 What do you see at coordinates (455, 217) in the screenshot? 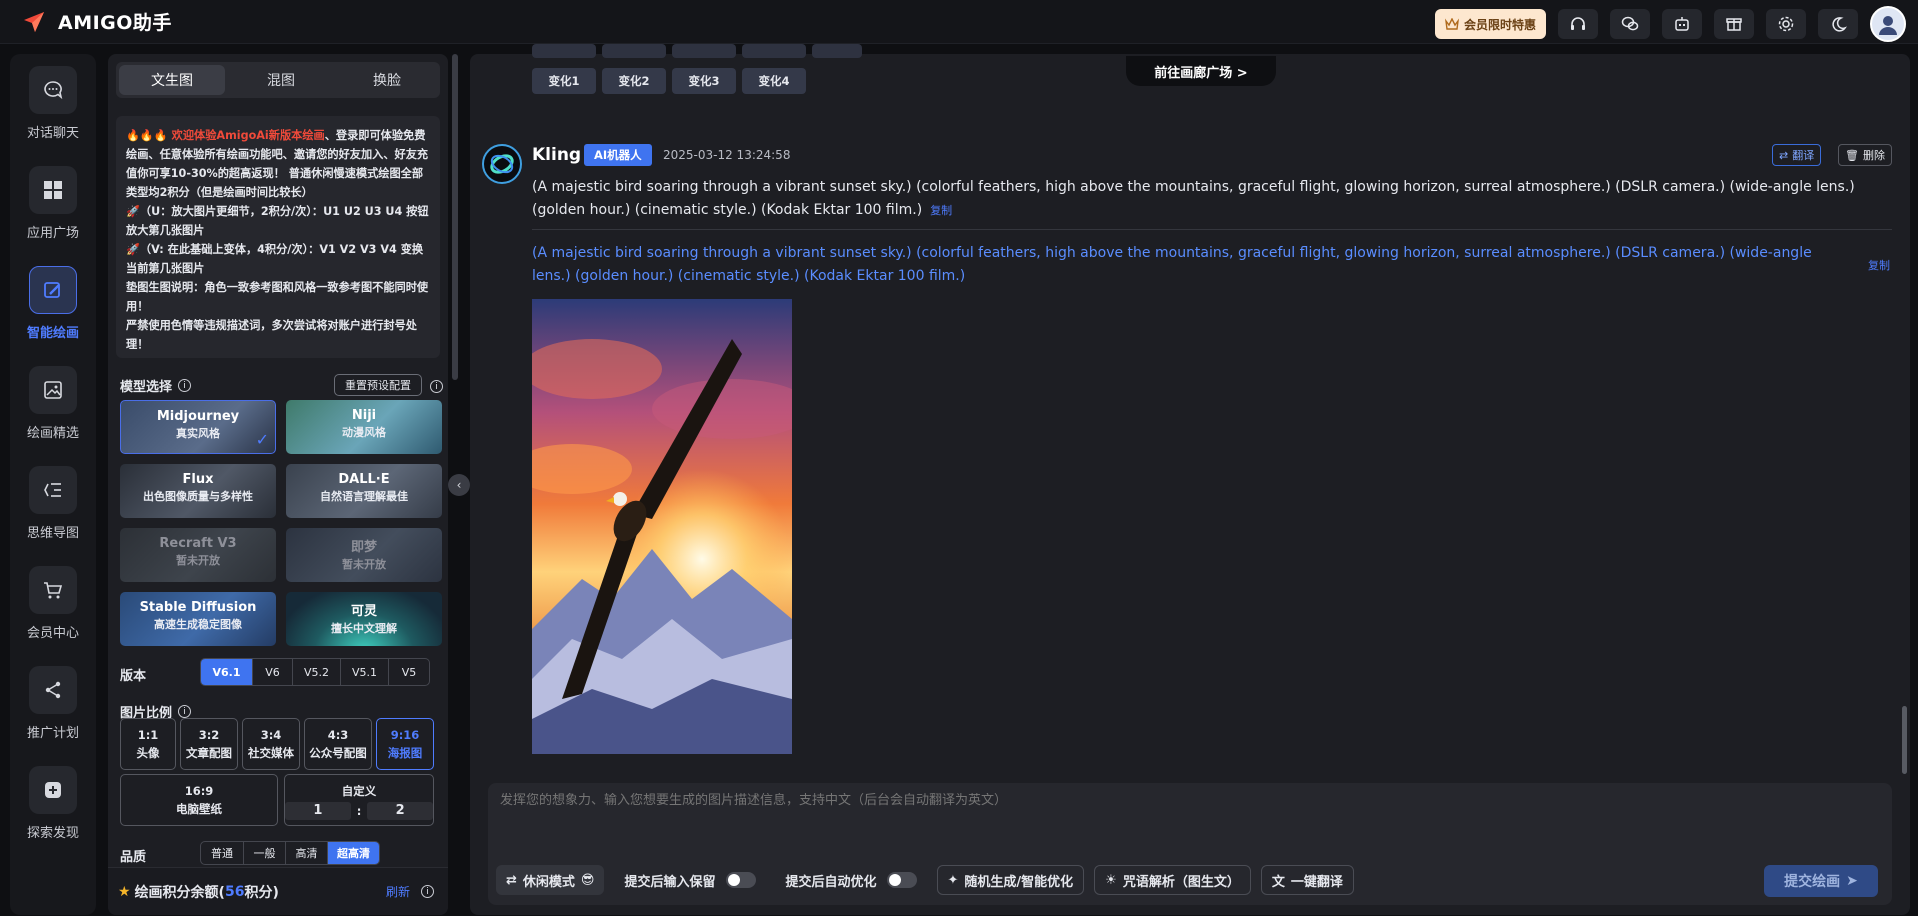
I see `panel-scrollbar` at bounding box center [455, 217].